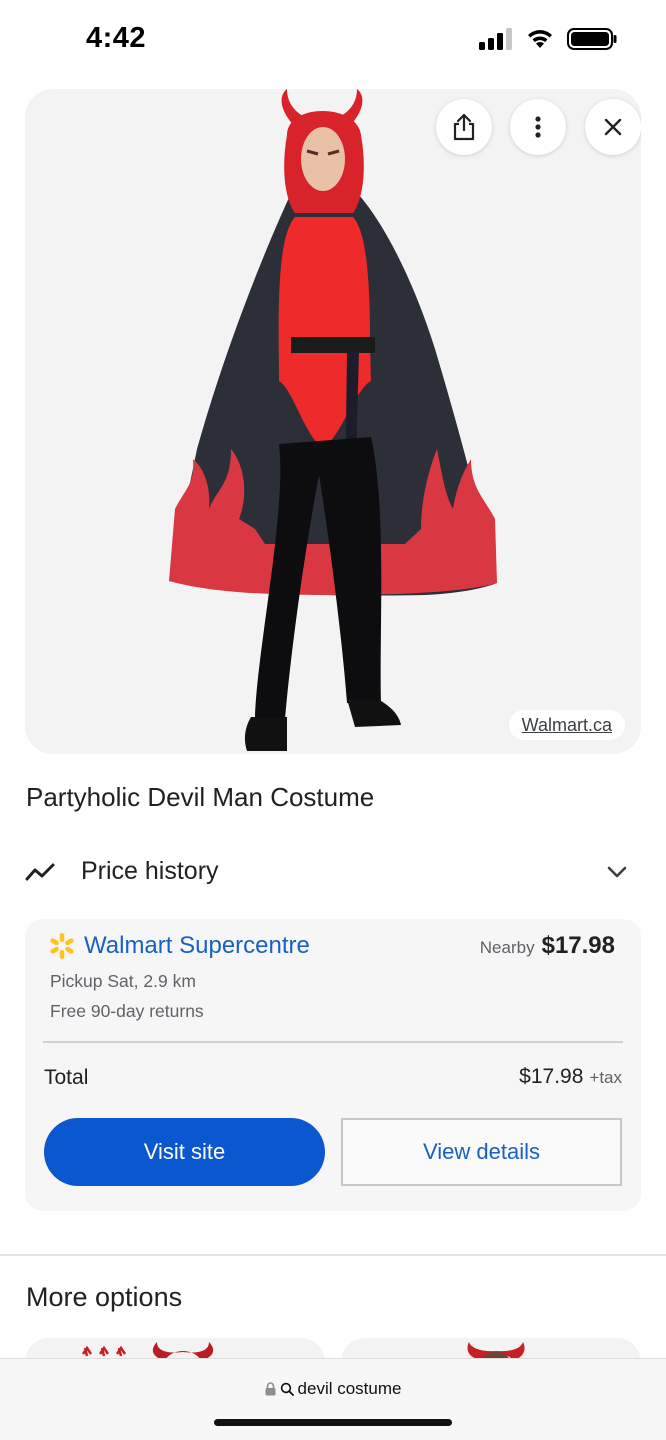 The height and width of the screenshot is (1440, 666). I want to click on browser-url-bar: devil costume, so click(333, 1399).